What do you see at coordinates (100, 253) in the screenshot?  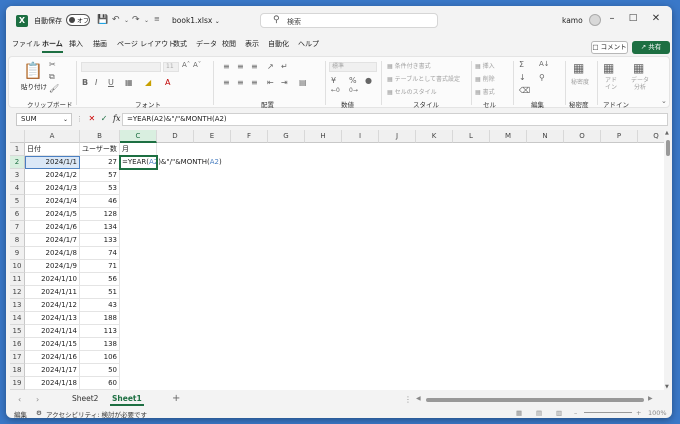 I see `user-count-cell: 74` at bounding box center [100, 253].